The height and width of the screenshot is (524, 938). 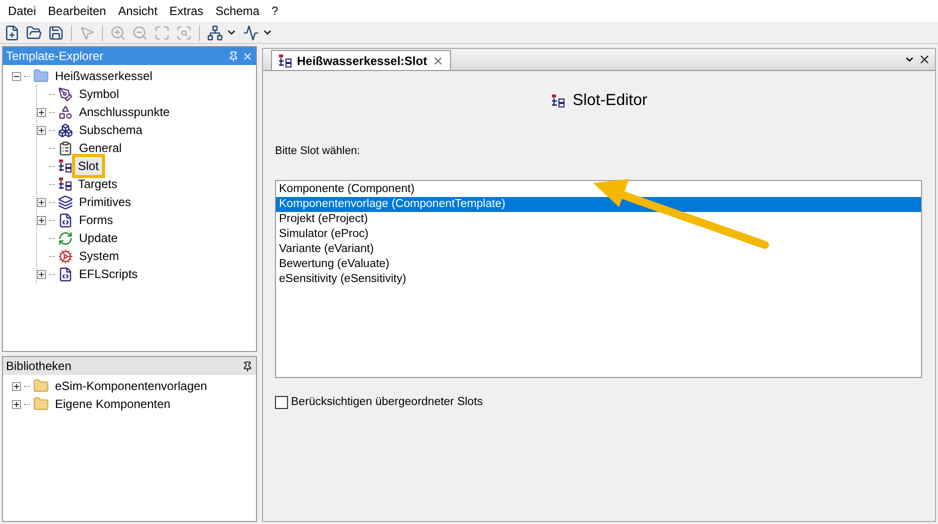 I want to click on panel-title: Template-Explorer, so click(x=55, y=56).